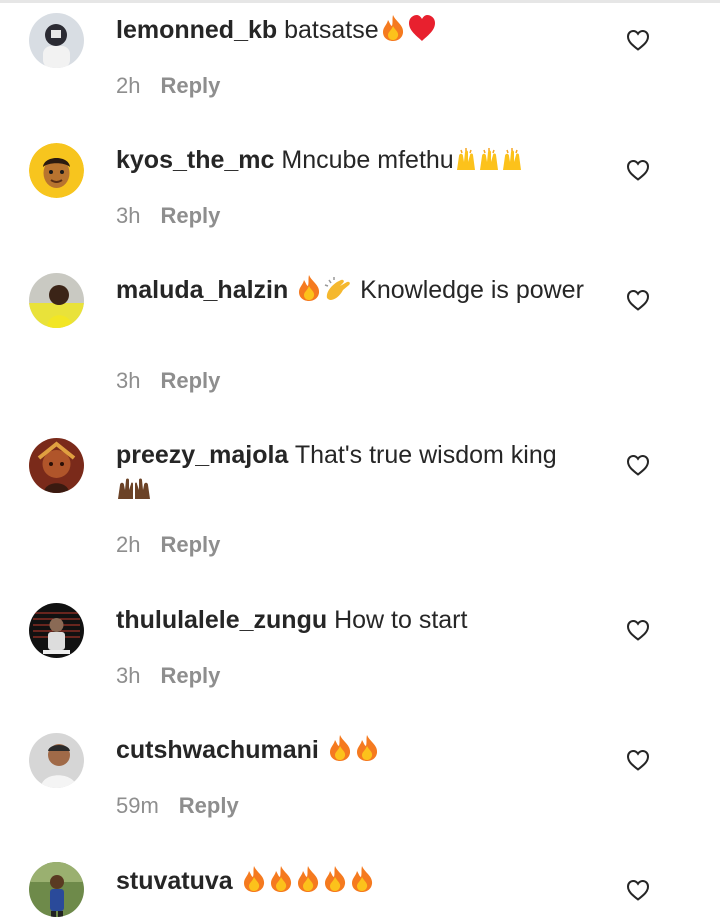 This screenshot has height=920, width=720. What do you see at coordinates (356, 472) in the screenshot?
I see `comment-text: preezy_majola That's true wisdom king` at bounding box center [356, 472].